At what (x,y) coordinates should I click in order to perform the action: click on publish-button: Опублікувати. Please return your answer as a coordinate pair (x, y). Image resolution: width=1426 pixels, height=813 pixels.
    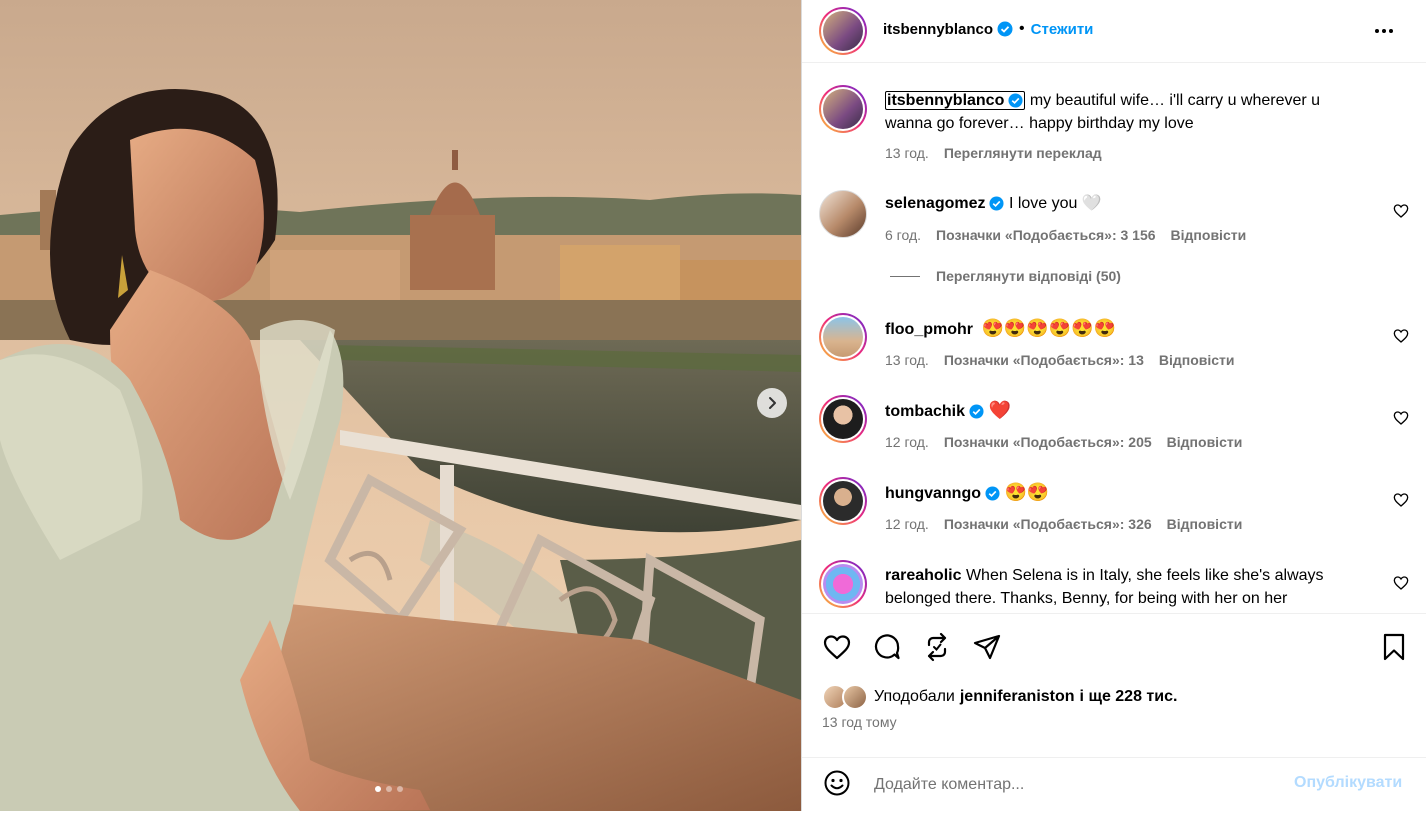
    Looking at the image, I should click on (1348, 783).